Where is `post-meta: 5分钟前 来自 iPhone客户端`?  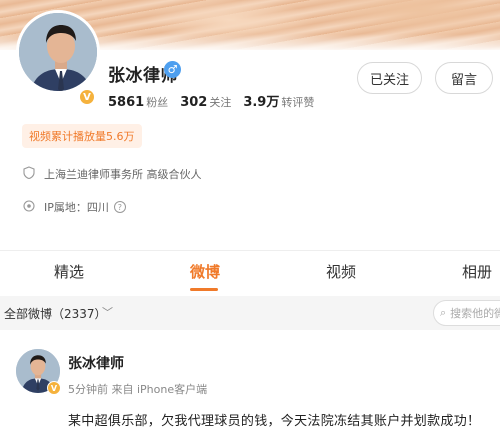
post-meta: 5分钟前 来自 iPhone客户端 is located at coordinates (138, 389).